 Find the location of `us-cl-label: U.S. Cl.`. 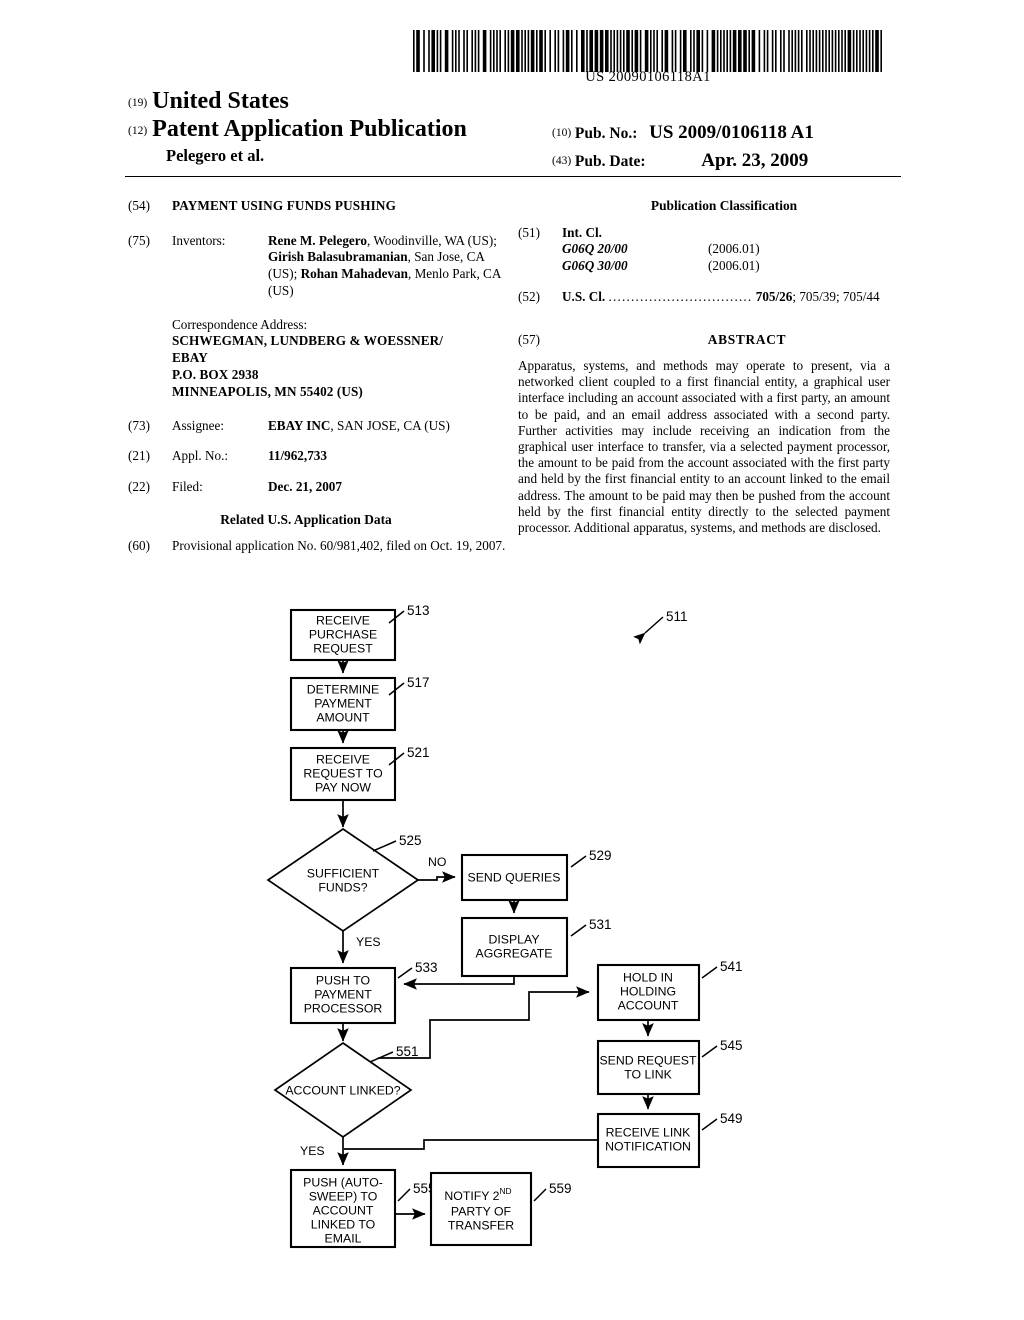

us-cl-label: U.S. Cl. is located at coordinates (584, 296).